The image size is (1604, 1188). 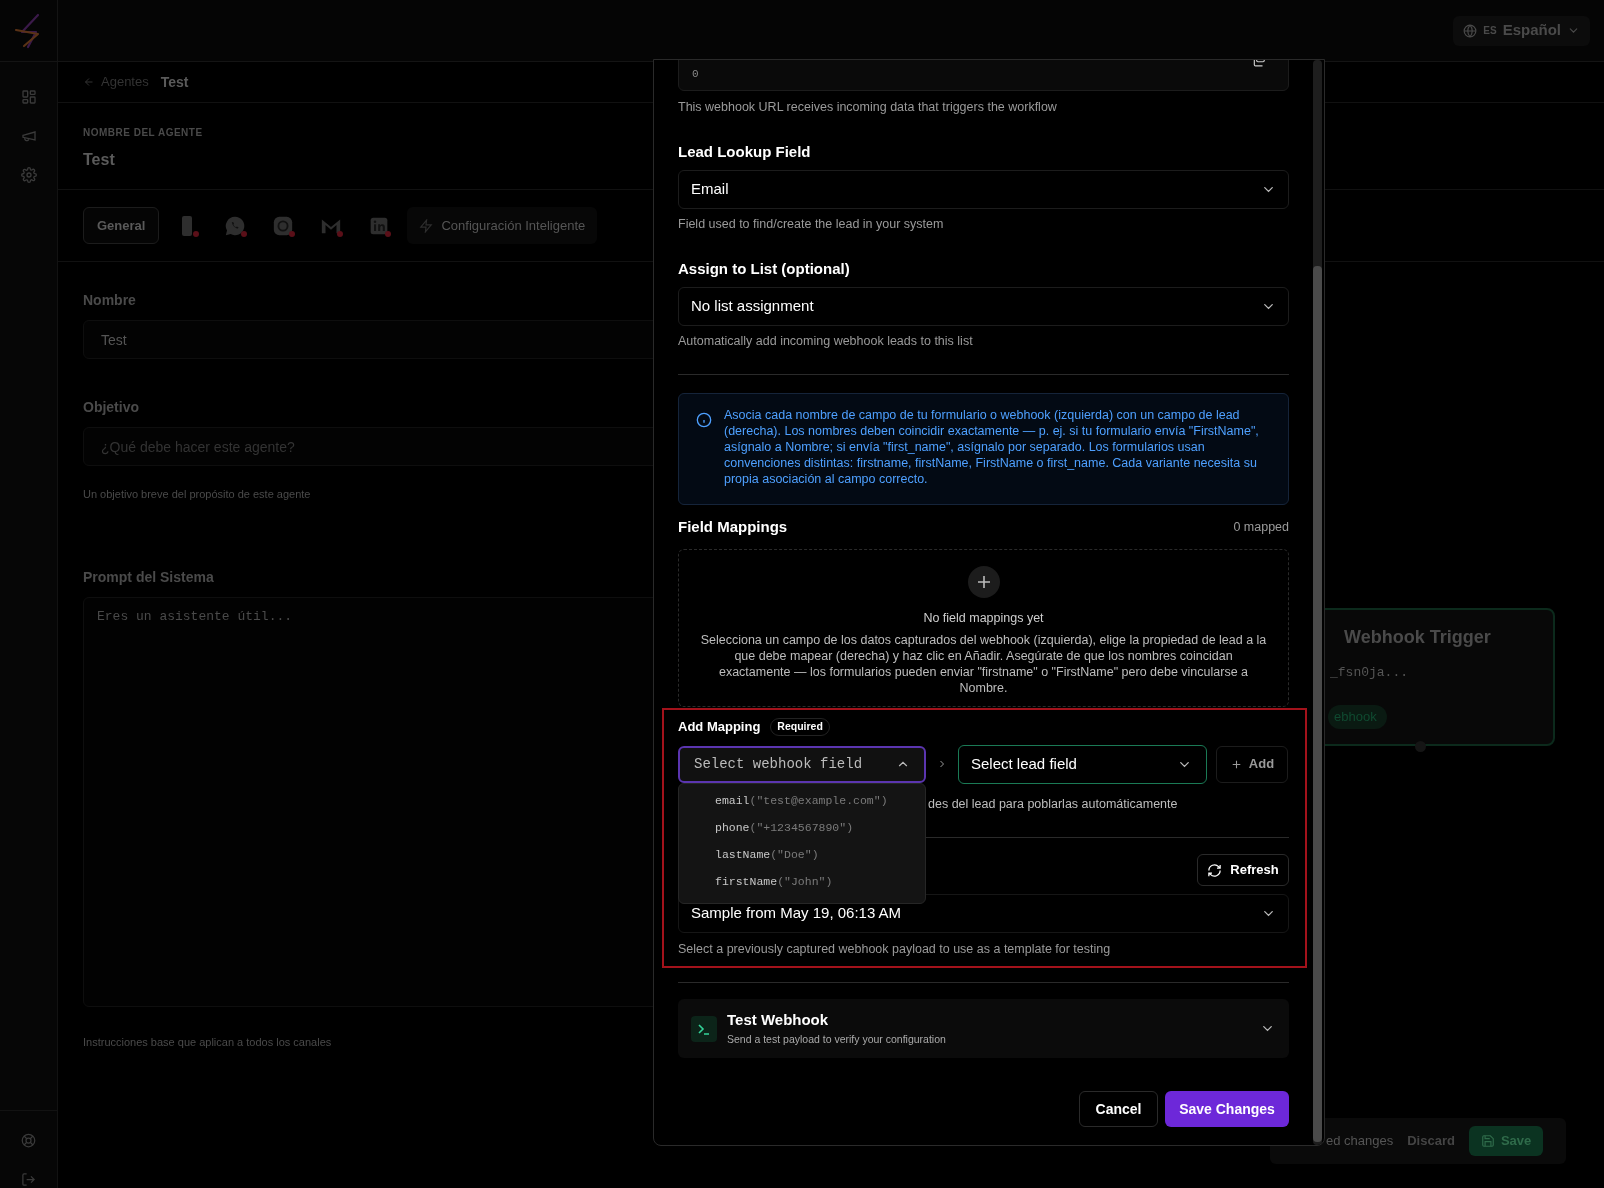 I want to click on section-title: Add Mapping, so click(x=719, y=727).